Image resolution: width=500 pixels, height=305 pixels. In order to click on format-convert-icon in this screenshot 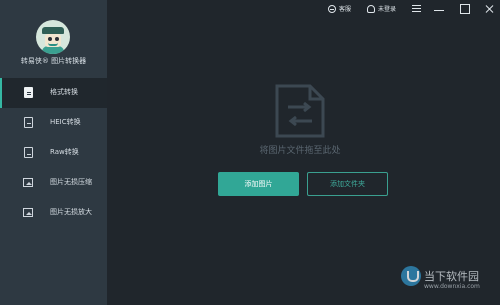, I will do `click(28, 93)`.